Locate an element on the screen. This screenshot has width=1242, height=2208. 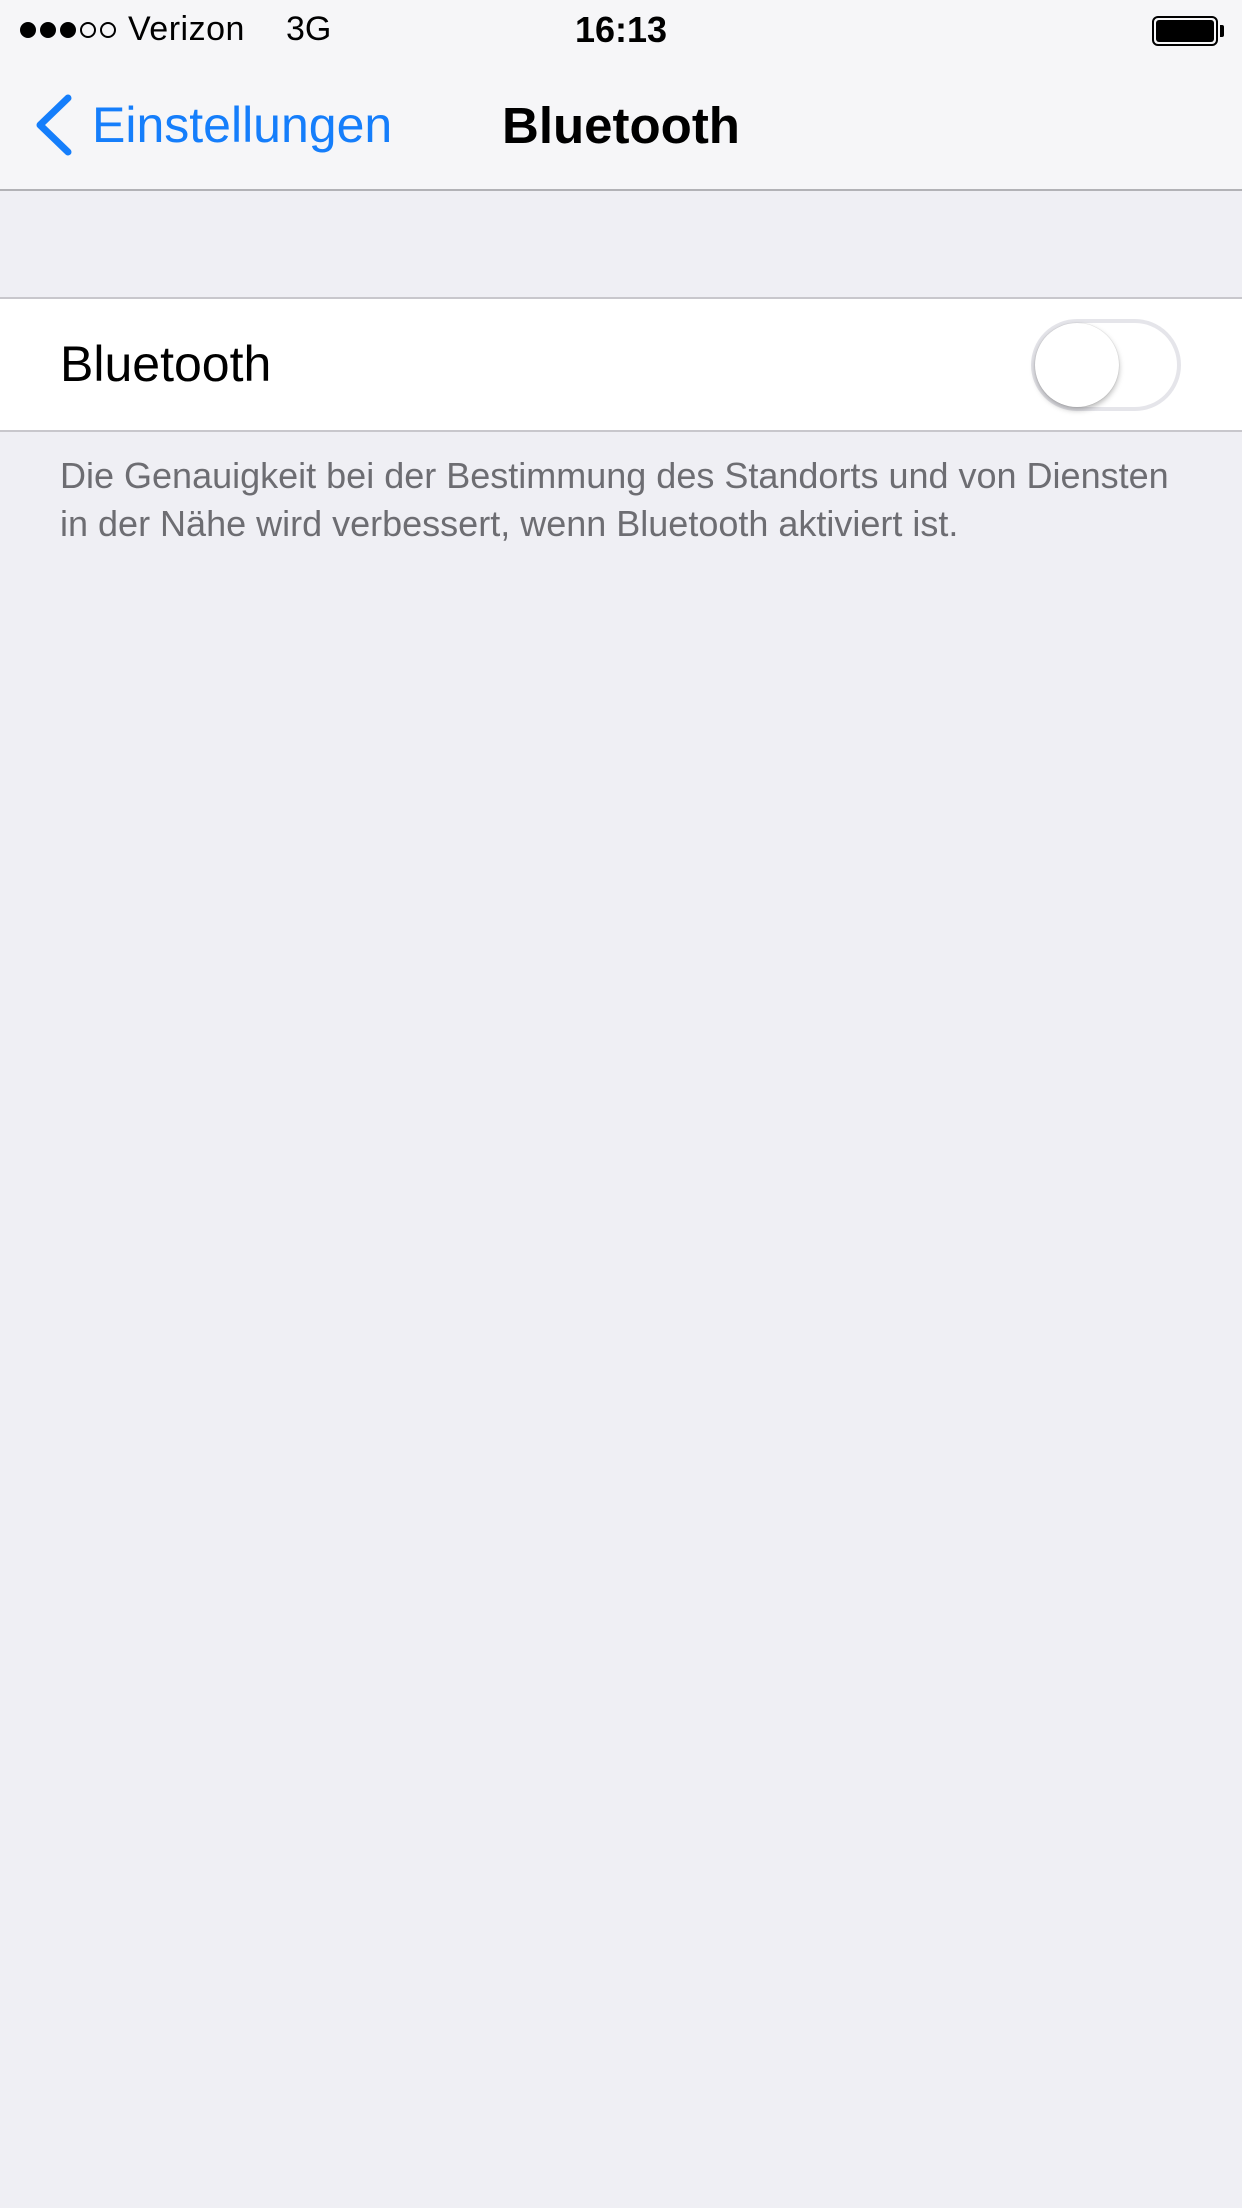
header: Verizon 3G 16:13 Einstellungen Bluetooth is located at coordinates (621, 95).